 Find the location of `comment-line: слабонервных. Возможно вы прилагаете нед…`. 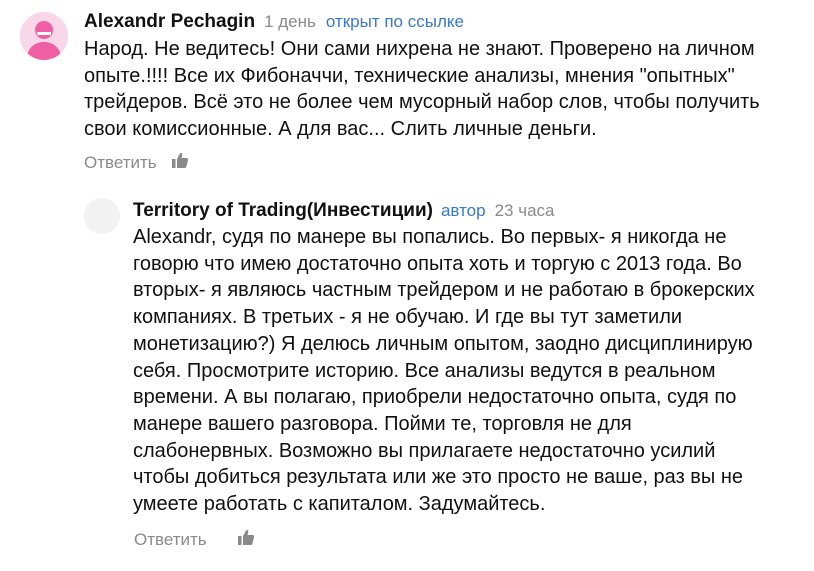

comment-line: слабонервных. Возможно вы прилагаете нед… is located at coordinates (424, 450).